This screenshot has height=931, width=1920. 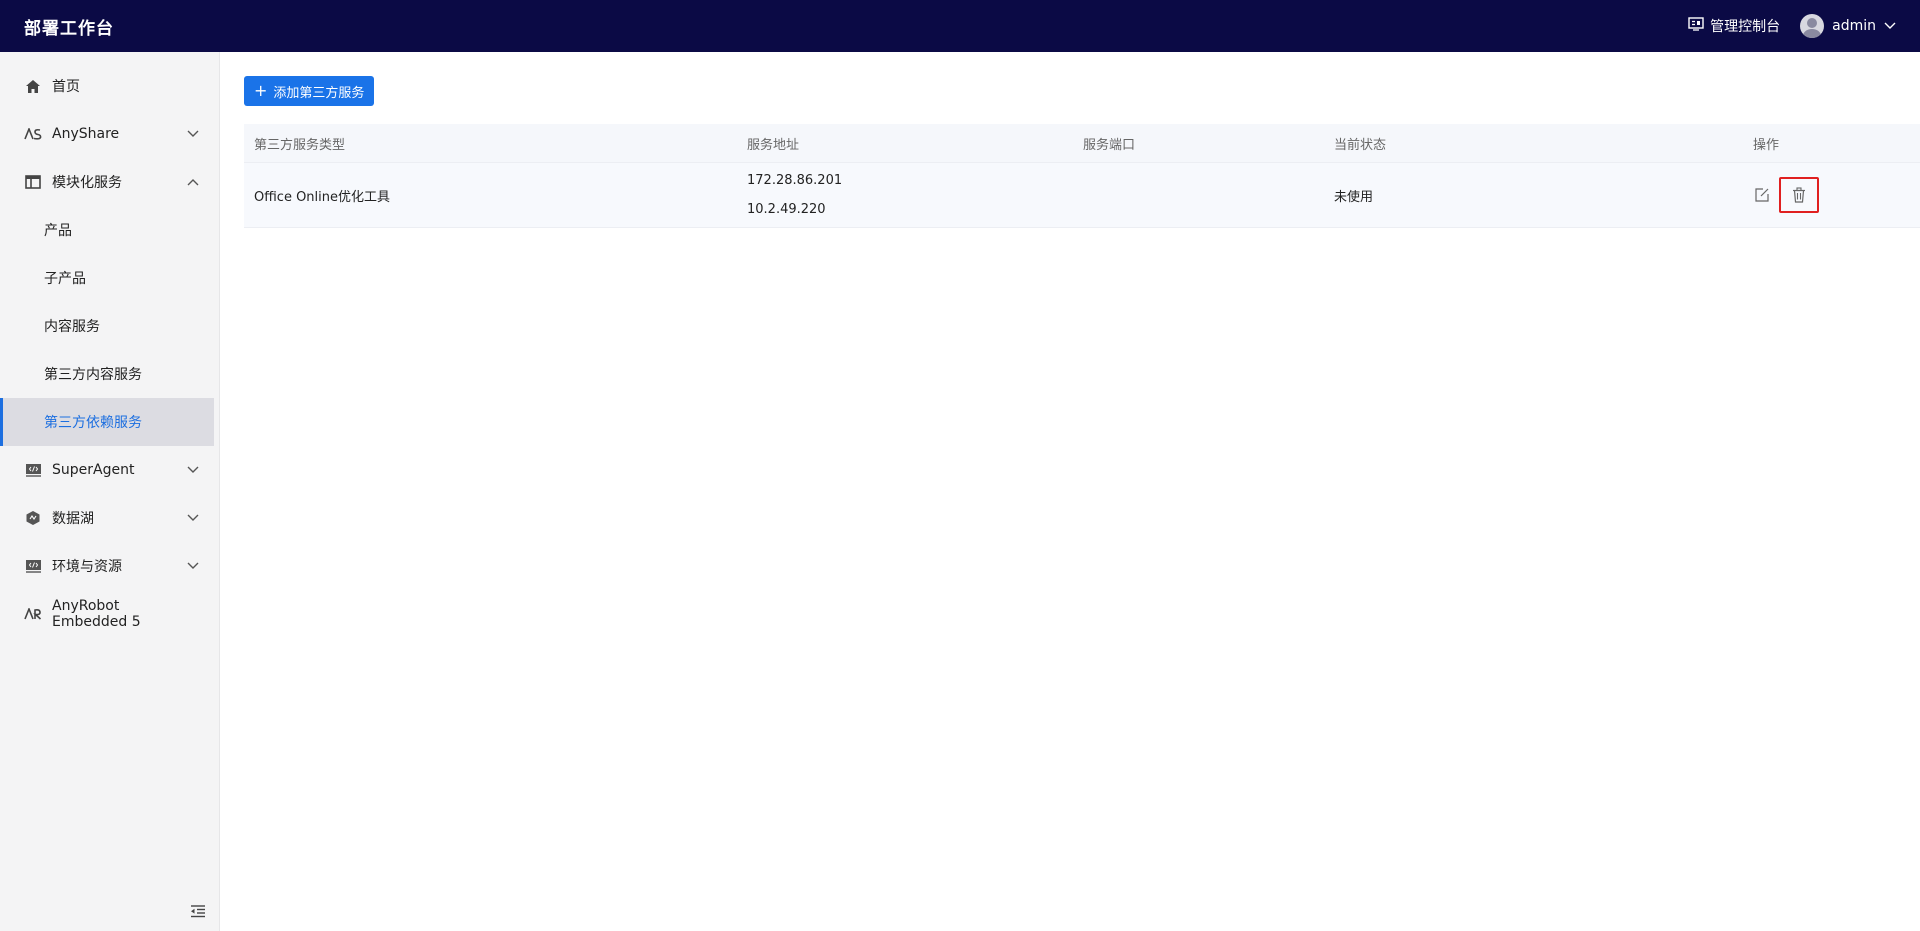 I want to click on anyshare-logo-icon, so click(x=33, y=134).